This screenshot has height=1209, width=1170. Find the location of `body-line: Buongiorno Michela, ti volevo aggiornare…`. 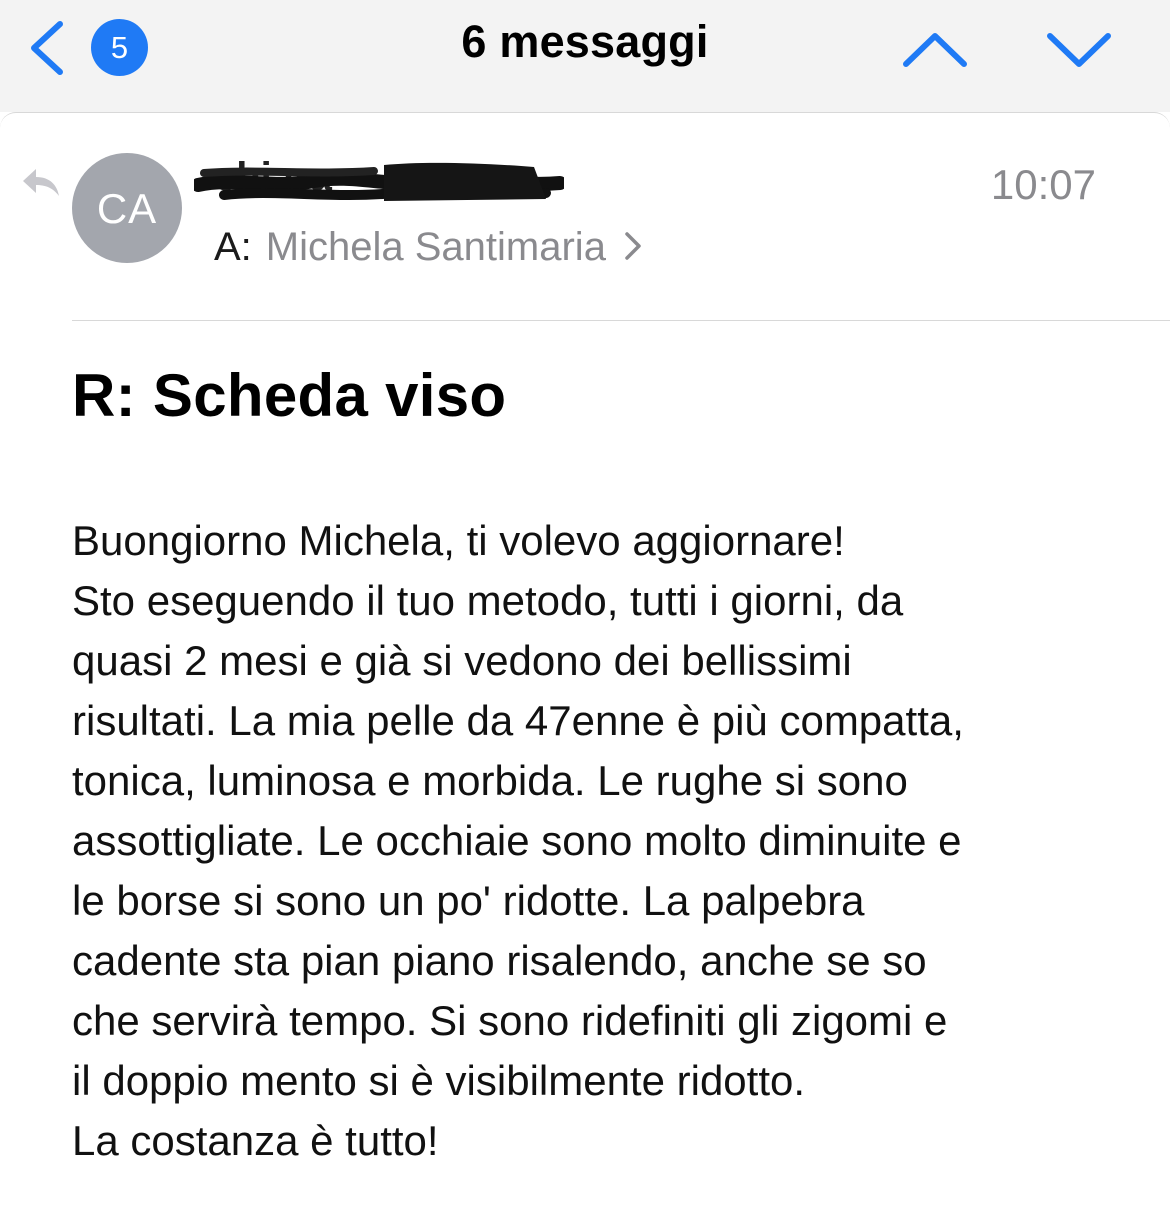

body-line: Buongiorno Michela, ti volevo aggiornare… is located at coordinates (458, 540).